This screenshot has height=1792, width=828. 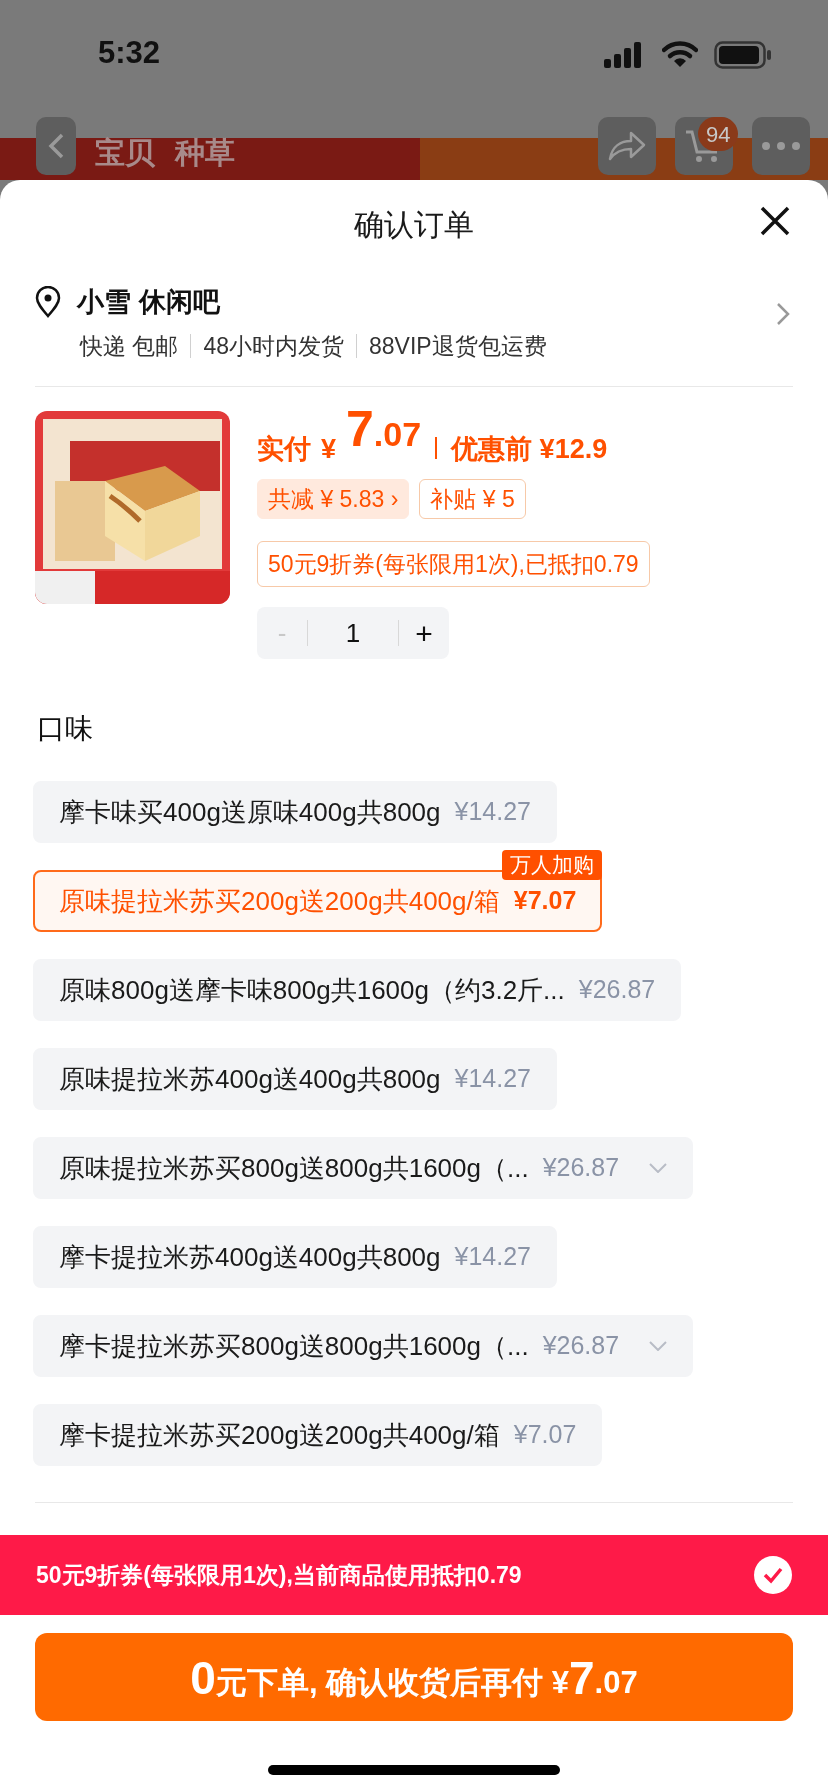 What do you see at coordinates (743, 55) in the screenshot?
I see `battery-icon` at bounding box center [743, 55].